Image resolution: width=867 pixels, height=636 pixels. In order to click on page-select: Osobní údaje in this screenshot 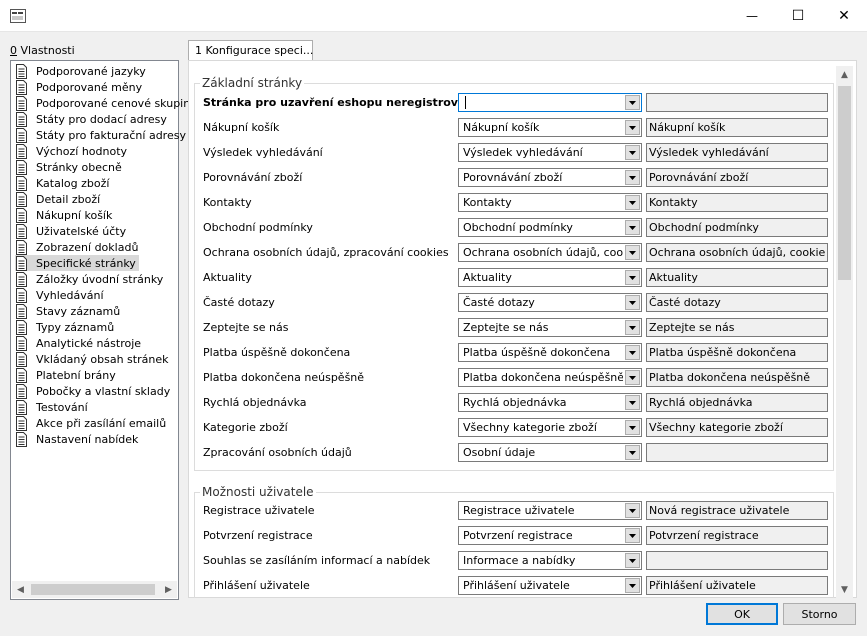, I will do `click(550, 452)`.